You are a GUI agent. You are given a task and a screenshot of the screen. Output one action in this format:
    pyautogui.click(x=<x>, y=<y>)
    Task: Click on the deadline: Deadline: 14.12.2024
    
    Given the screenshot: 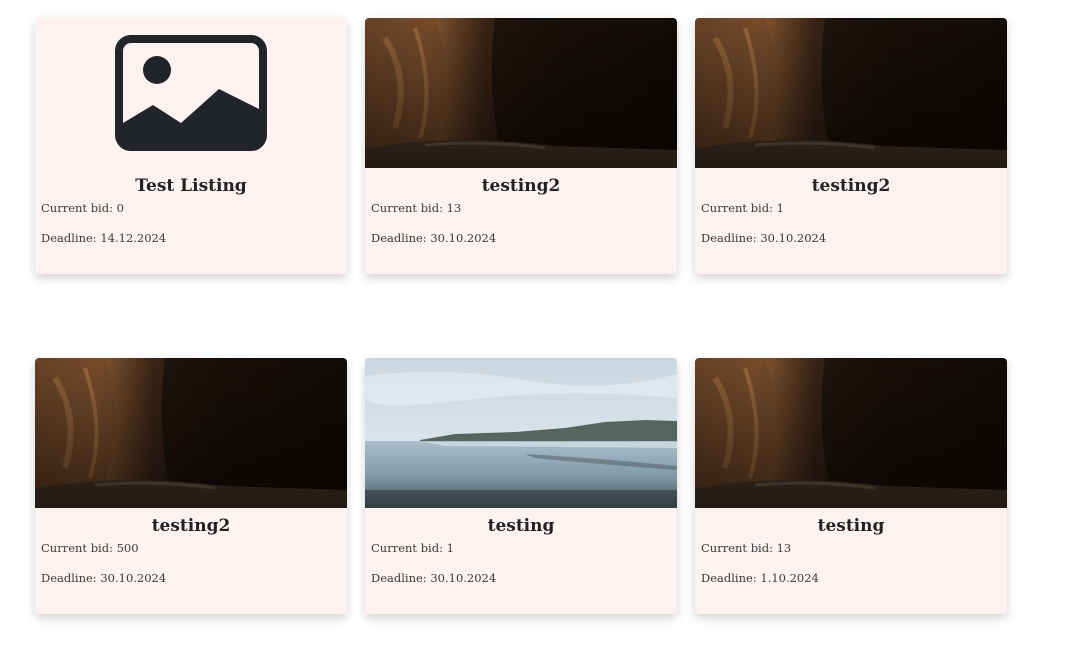 What is the action you would take?
    pyautogui.click(x=104, y=238)
    